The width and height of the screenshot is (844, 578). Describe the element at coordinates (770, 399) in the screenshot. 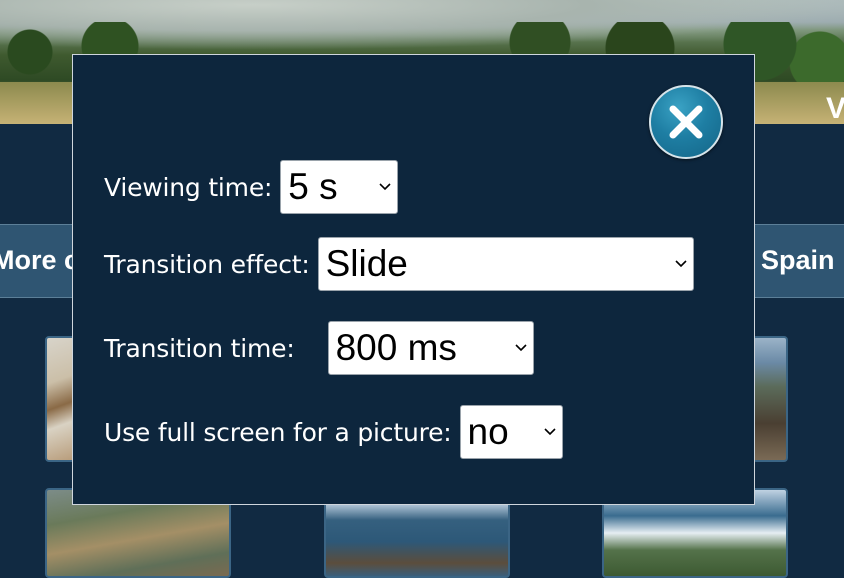

I see `gallery-thumbnail` at that location.